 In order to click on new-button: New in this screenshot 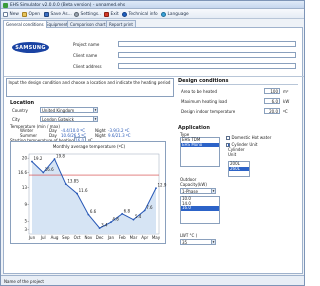, I will do `click(11, 14)`.